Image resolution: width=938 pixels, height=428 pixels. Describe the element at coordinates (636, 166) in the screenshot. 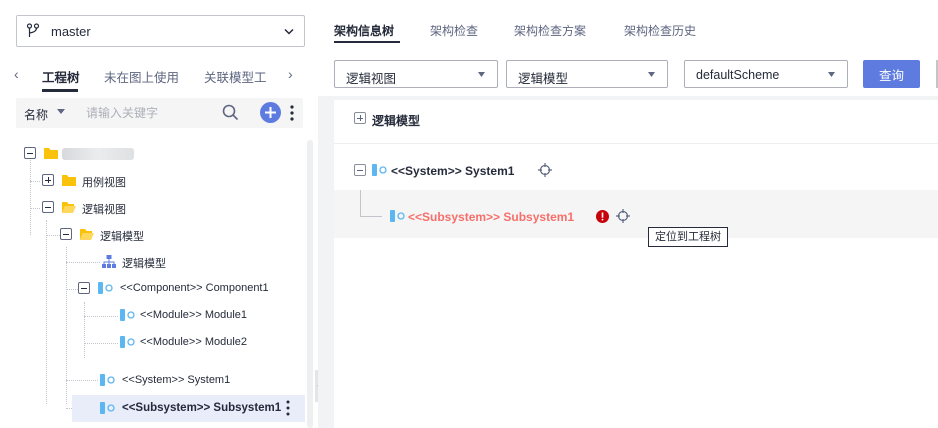

I see `tree-node-system1: <<System>> System1` at that location.